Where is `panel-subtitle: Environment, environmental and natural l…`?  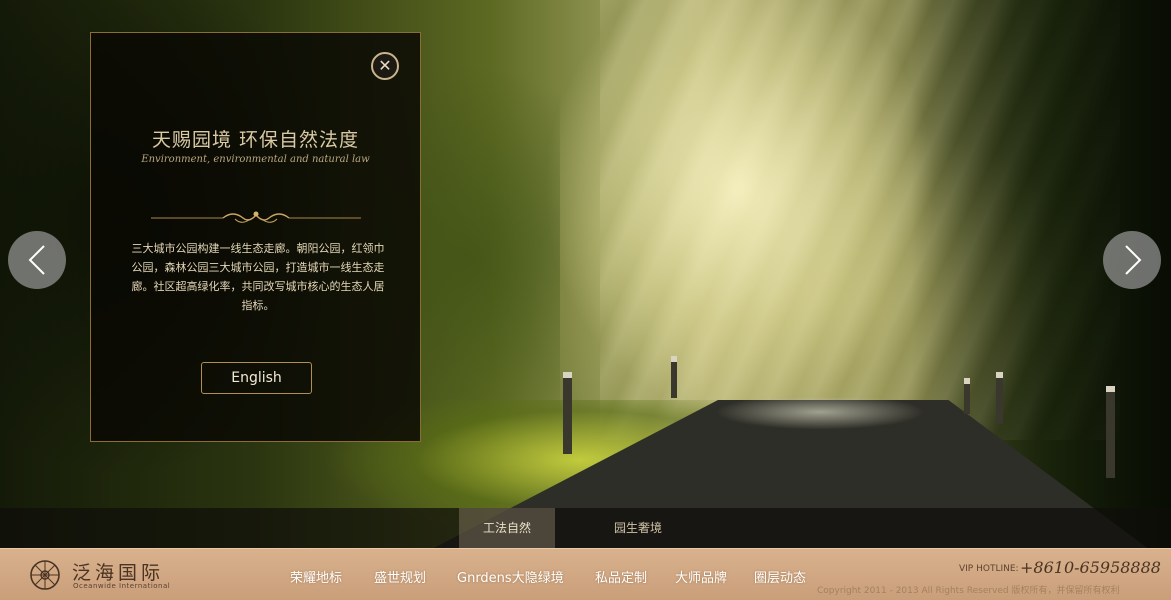 panel-subtitle: Environment, environmental and natural l… is located at coordinates (255, 159).